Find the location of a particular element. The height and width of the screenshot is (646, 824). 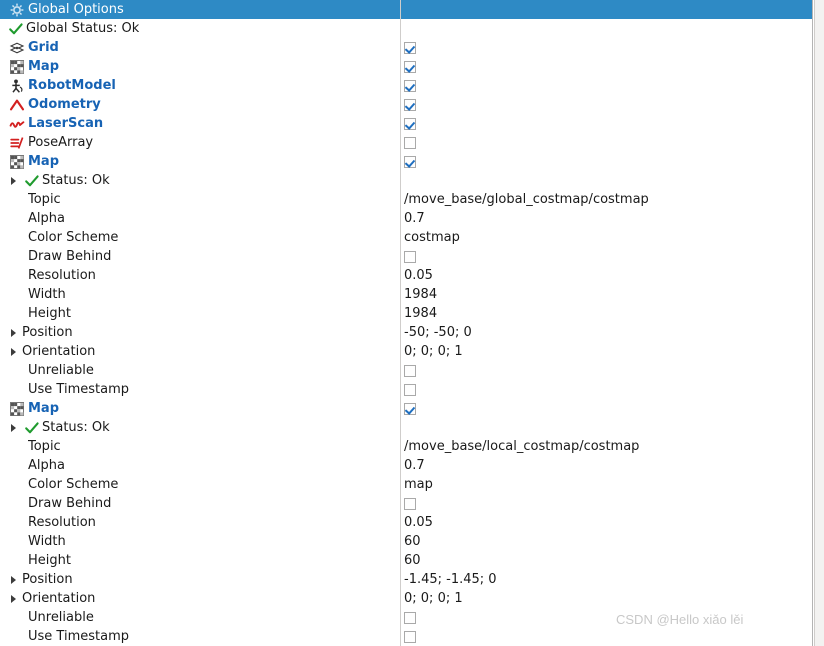

property-row: Topic/move_base/local_costmap/costmap is located at coordinates (406, 446).